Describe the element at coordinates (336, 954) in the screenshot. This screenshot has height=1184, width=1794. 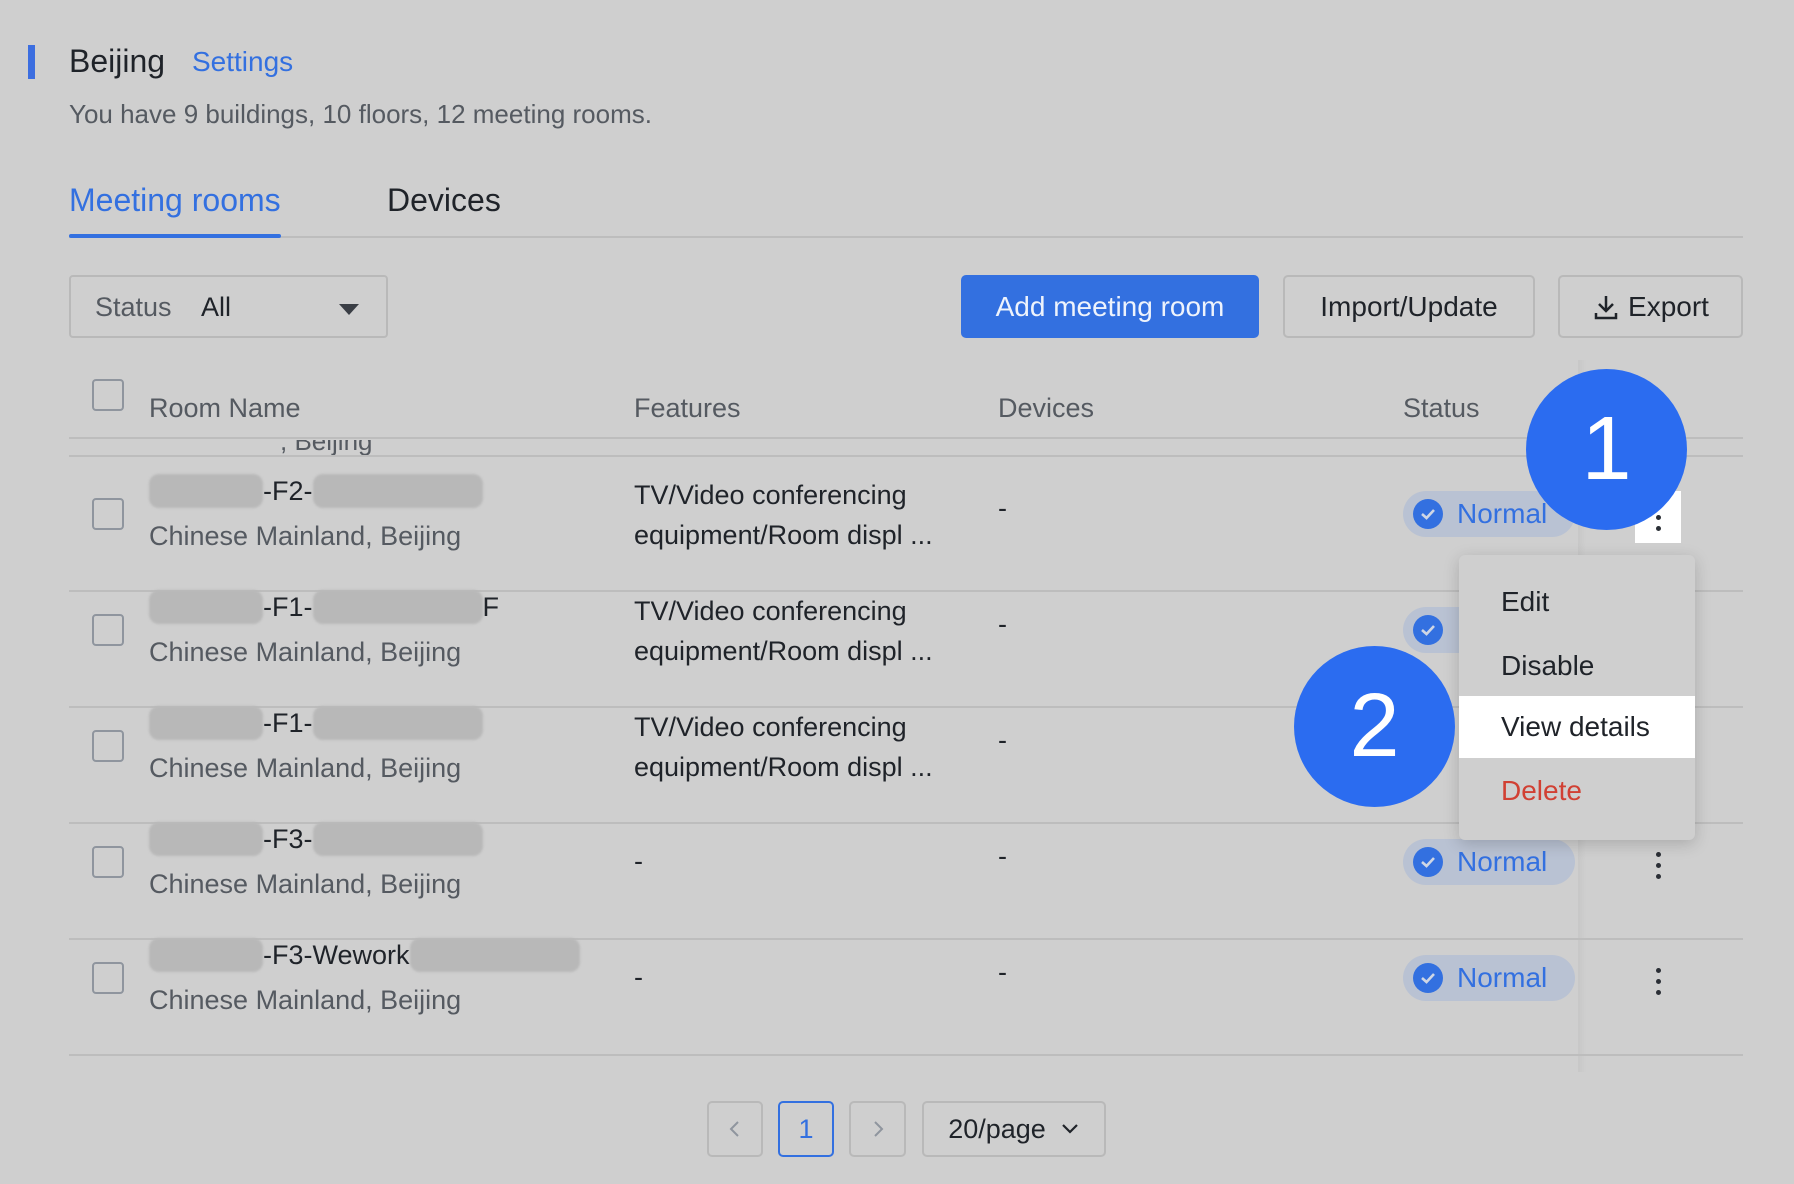
I see `room-name-text: -F3-Wework` at that location.